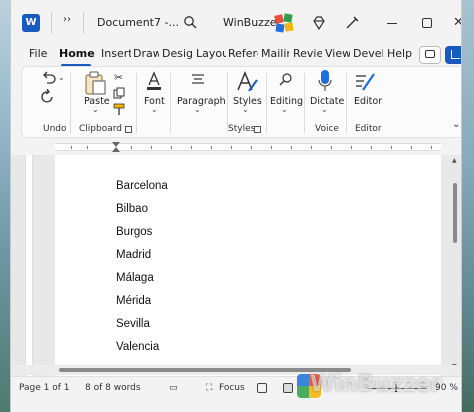 Image resolution: width=474 pixels, height=412 pixels. What do you see at coordinates (401, 53) in the screenshot?
I see `tab-help: Help` at bounding box center [401, 53].